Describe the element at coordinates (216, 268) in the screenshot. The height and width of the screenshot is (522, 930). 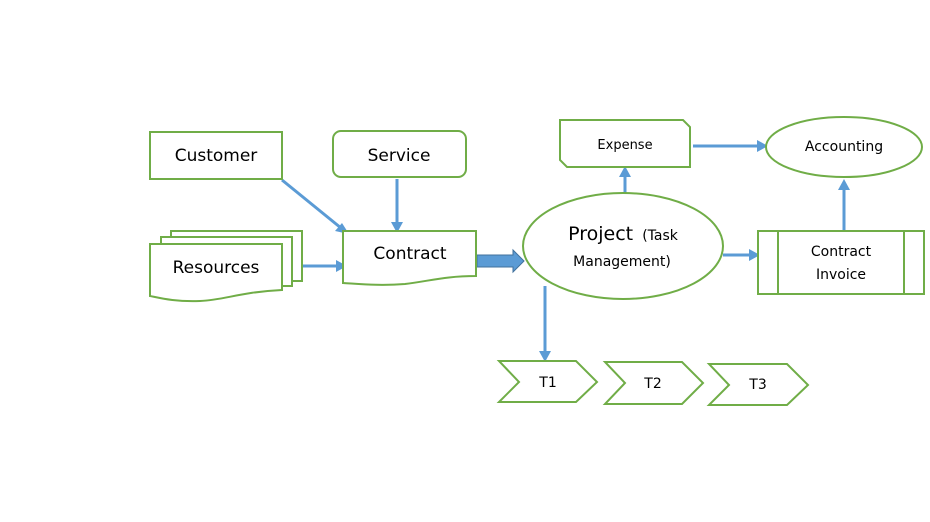
I see `node-resources-label: Resources` at that location.